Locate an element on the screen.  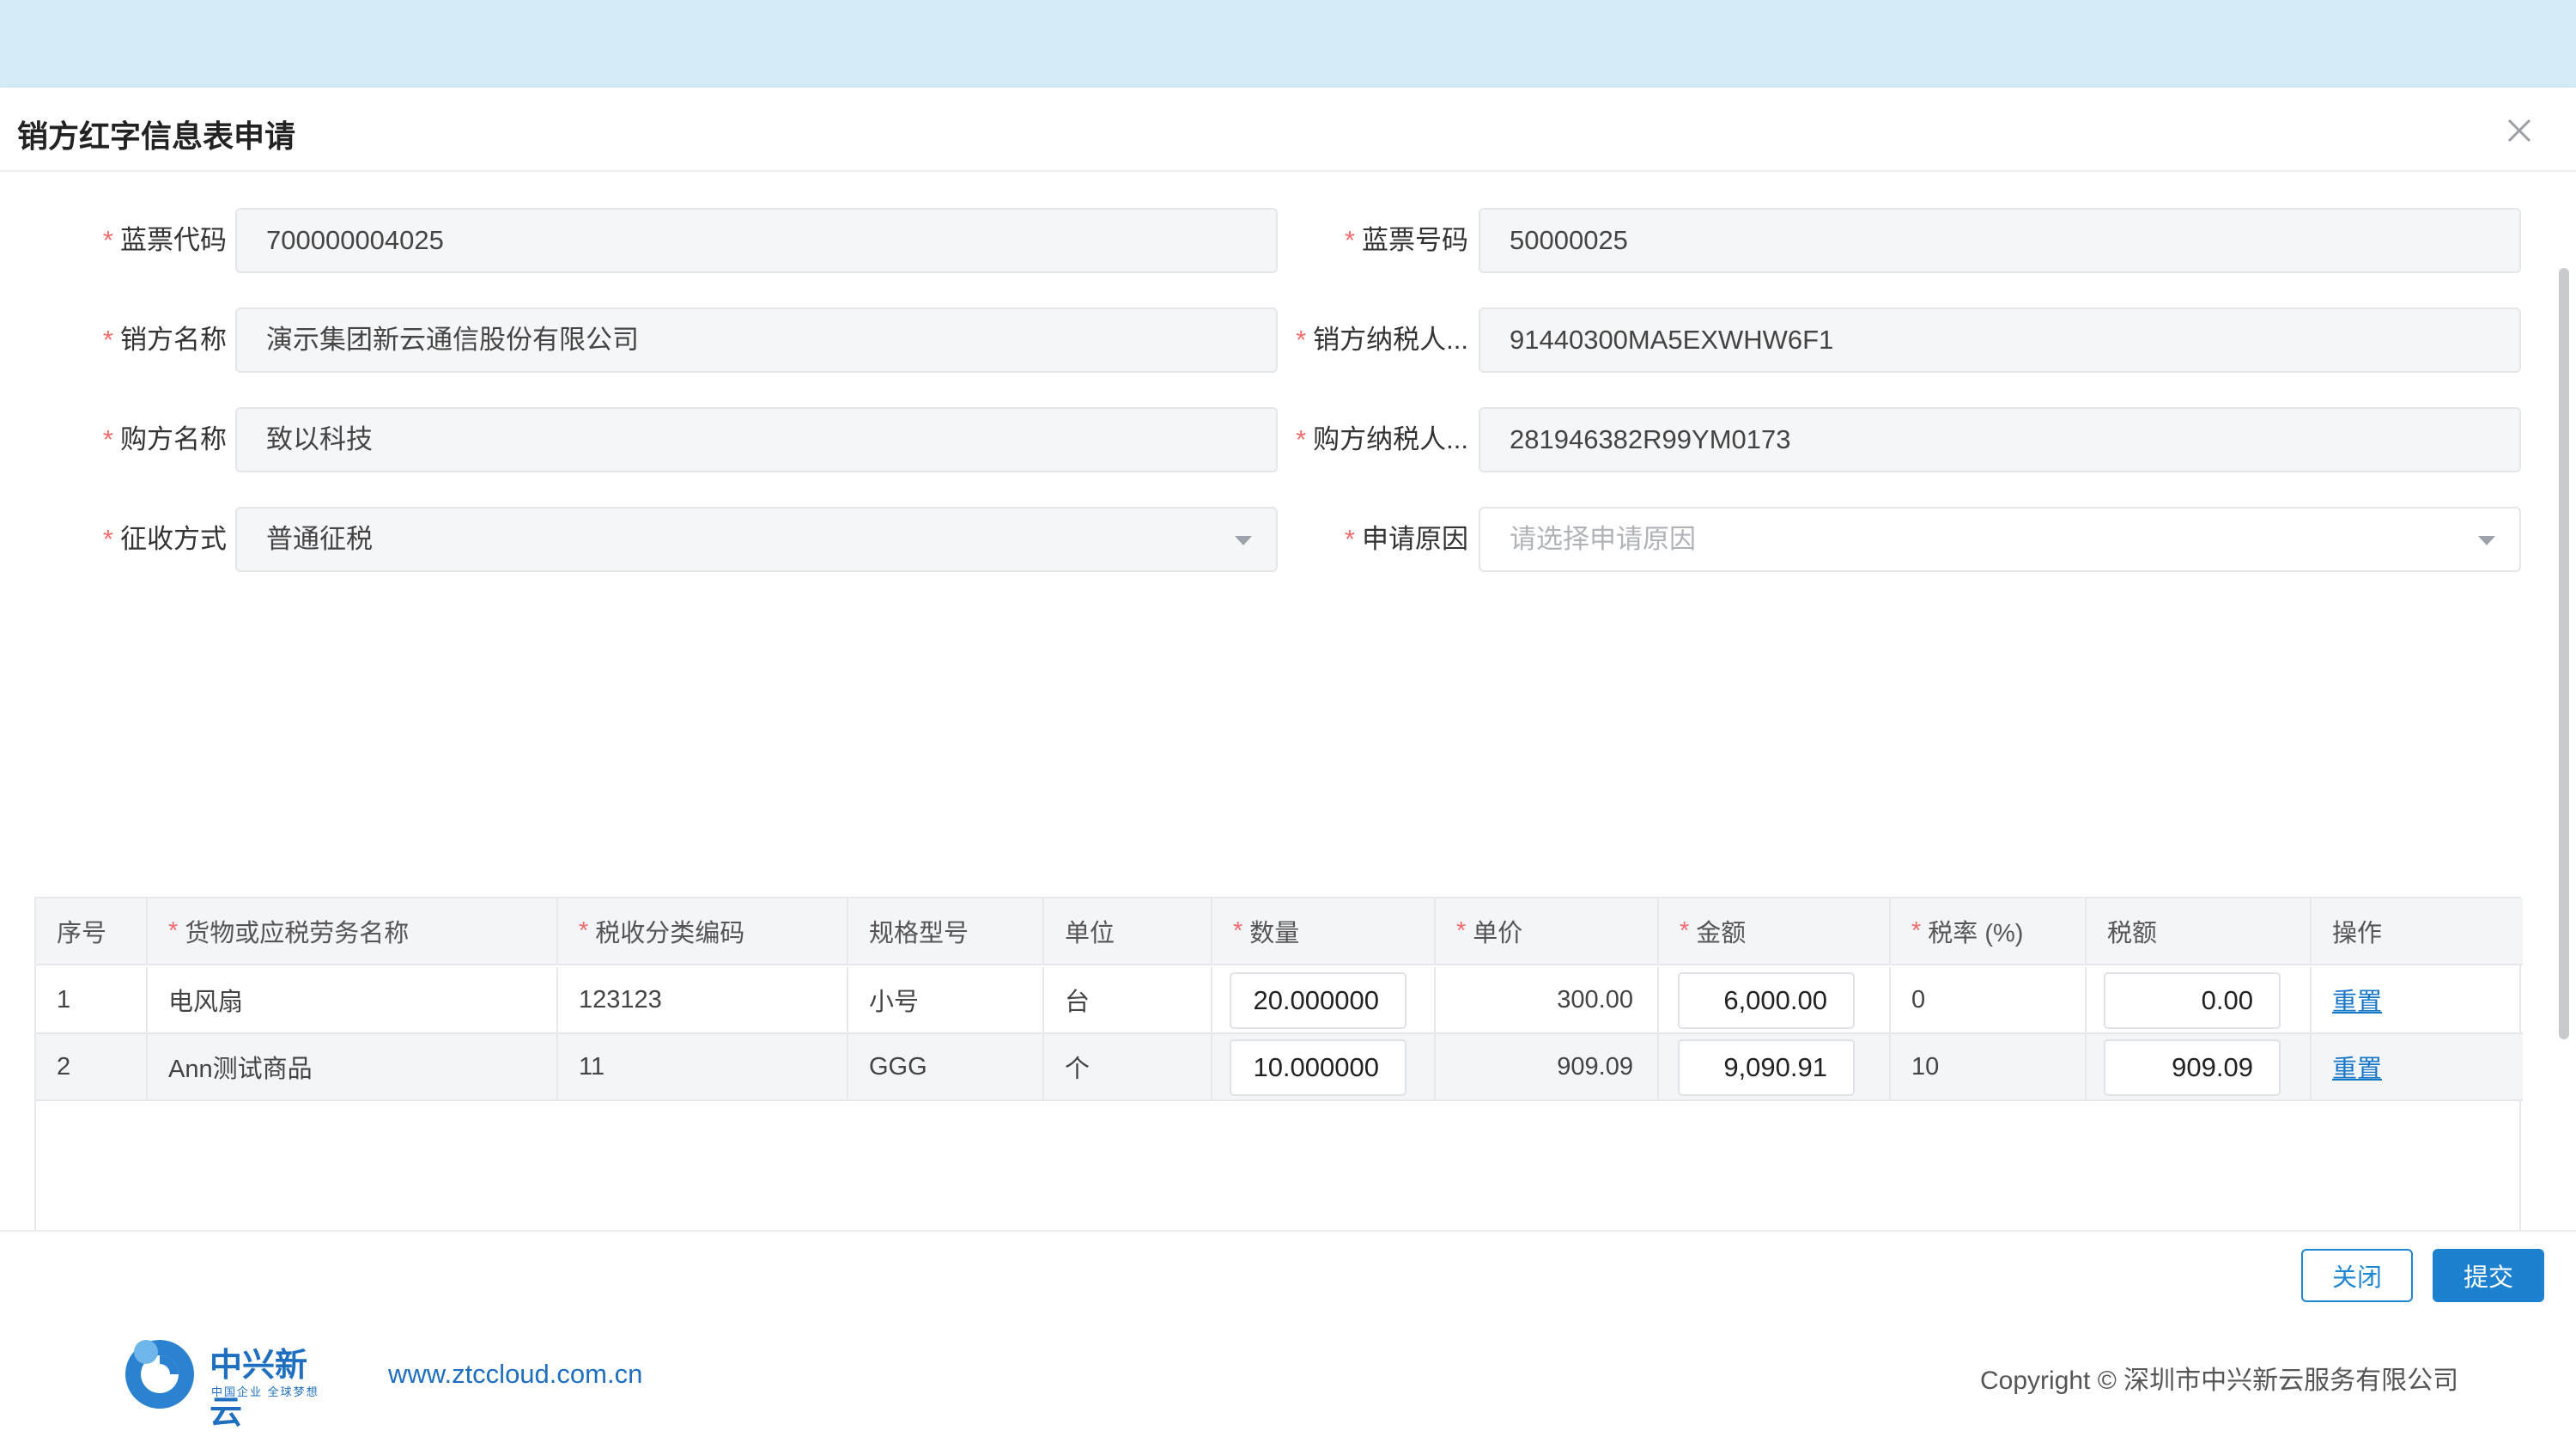
quantity-input: 20.000000 is located at coordinates (1318, 1001).